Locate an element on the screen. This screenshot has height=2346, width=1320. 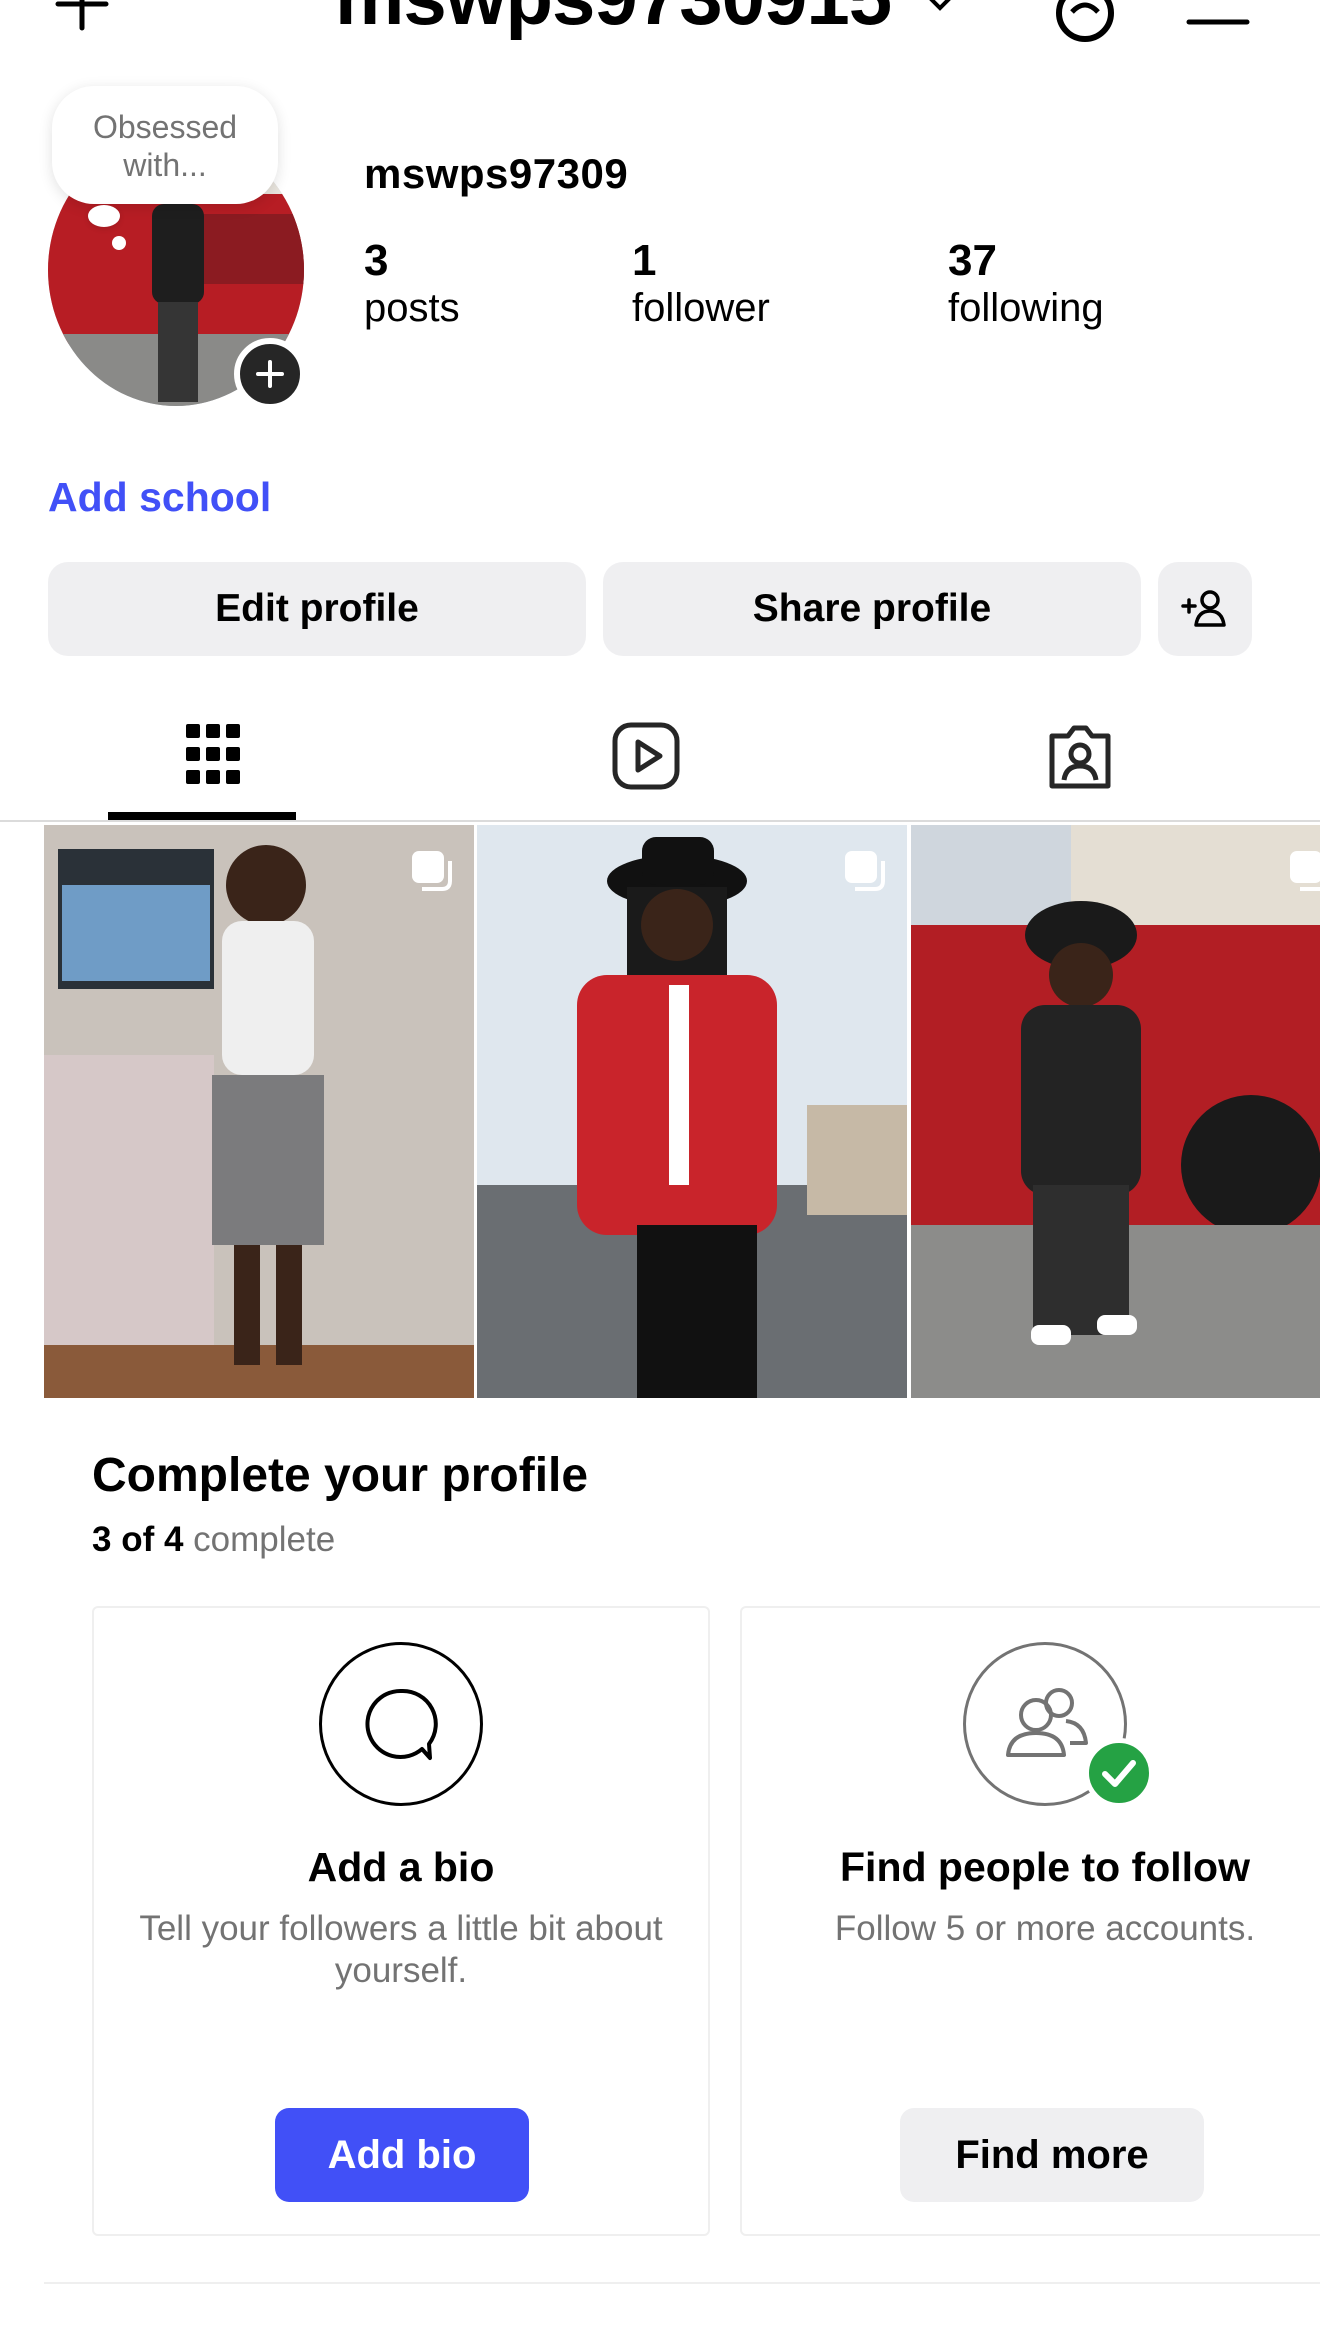
stat-posts-label: posts is located at coordinates (412, 308).